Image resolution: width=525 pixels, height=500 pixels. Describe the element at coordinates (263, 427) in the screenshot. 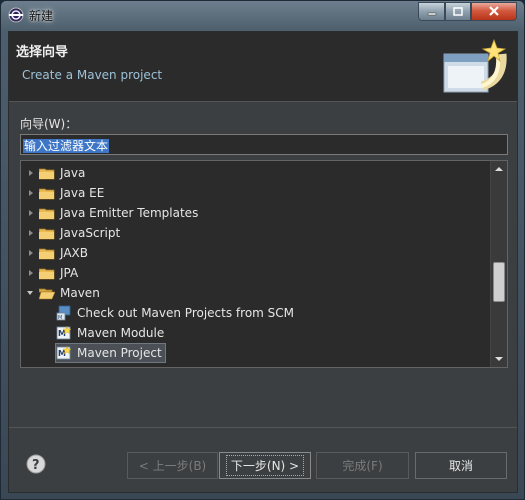

I see `footer-separator` at that location.